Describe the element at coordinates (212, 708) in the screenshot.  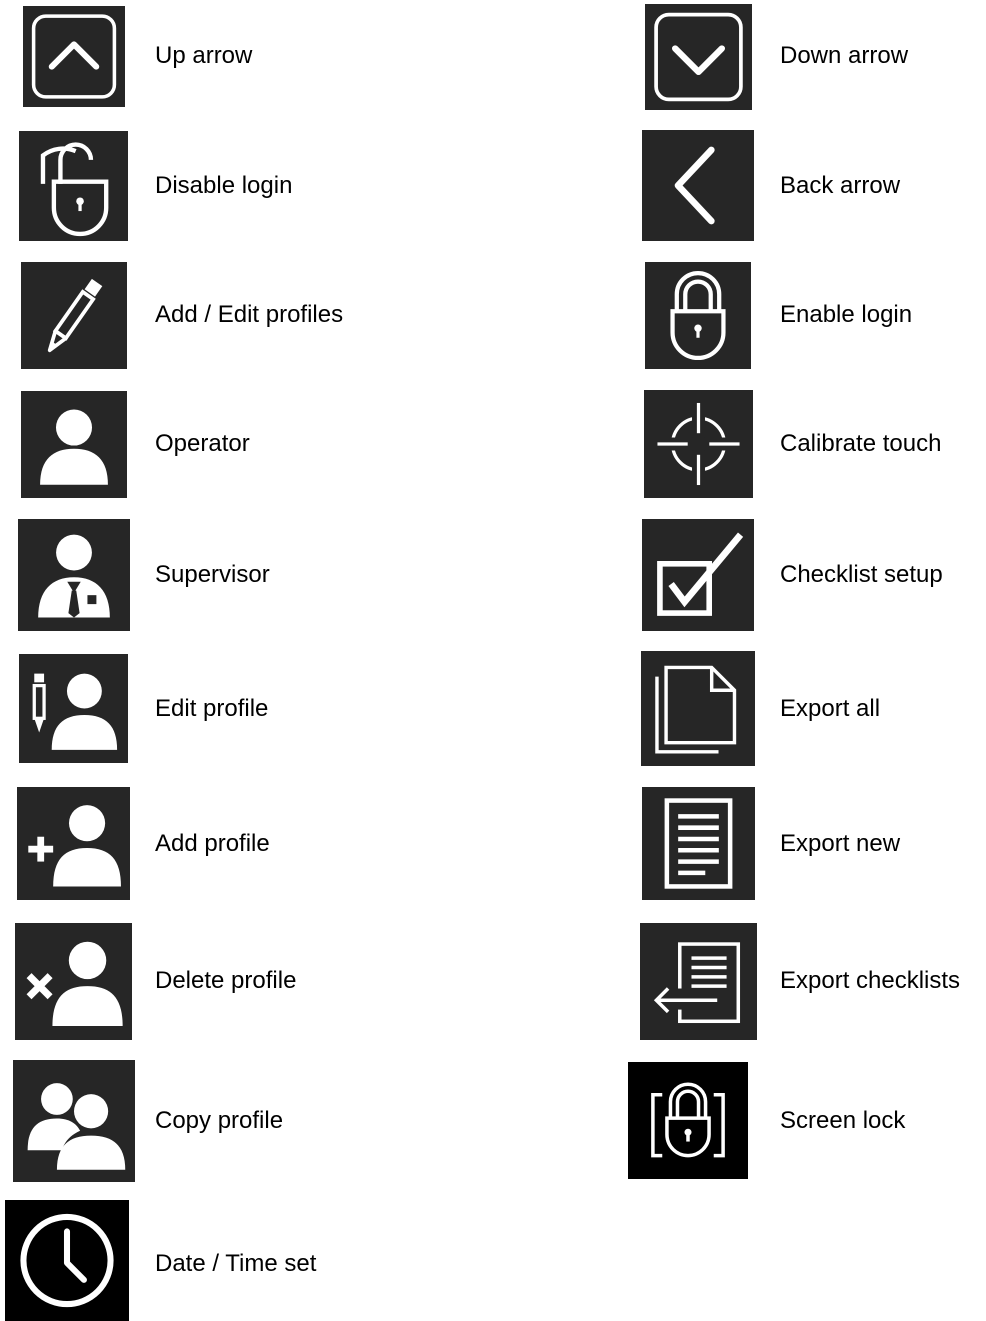
I see `edit-profile-label: Edit profile` at that location.